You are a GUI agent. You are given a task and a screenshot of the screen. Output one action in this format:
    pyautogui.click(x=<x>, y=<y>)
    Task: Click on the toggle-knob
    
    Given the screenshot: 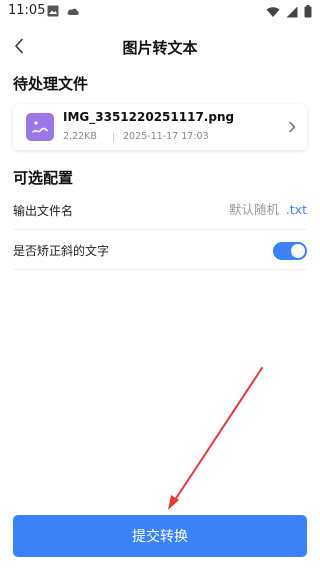 What is the action you would take?
    pyautogui.click(x=298, y=251)
    